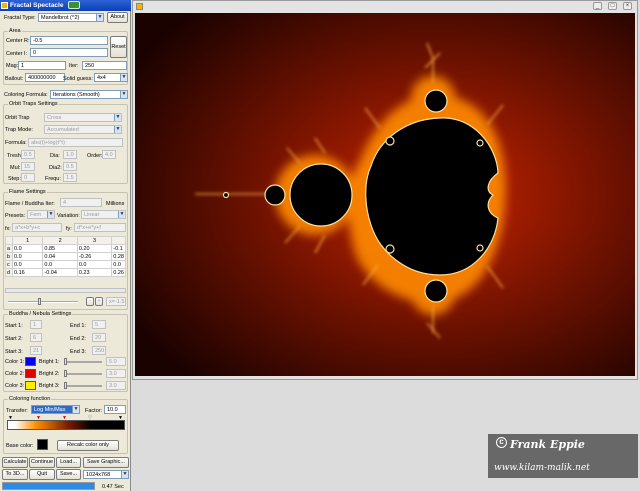 The height and width of the screenshot is (491, 640). Describe the element at coordinates (65, 290) in the screenshot. I see `table-horizontal-scrollbar` at that location.